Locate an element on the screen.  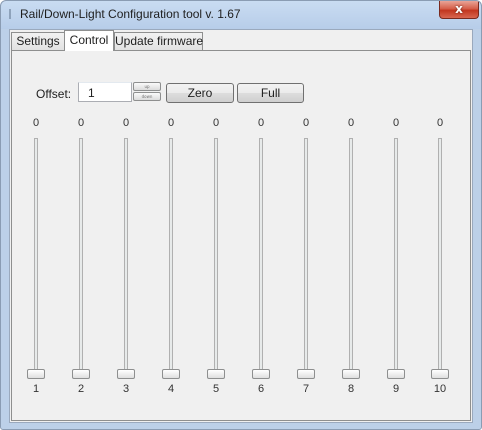
channel-label: 2 is located at coordinates (81, 389).